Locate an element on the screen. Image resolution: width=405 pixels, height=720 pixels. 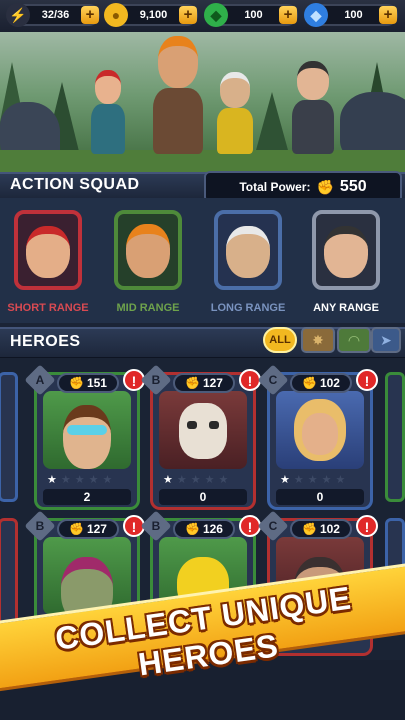
add-green-gems-button: + is located at coordinates (288, 15).